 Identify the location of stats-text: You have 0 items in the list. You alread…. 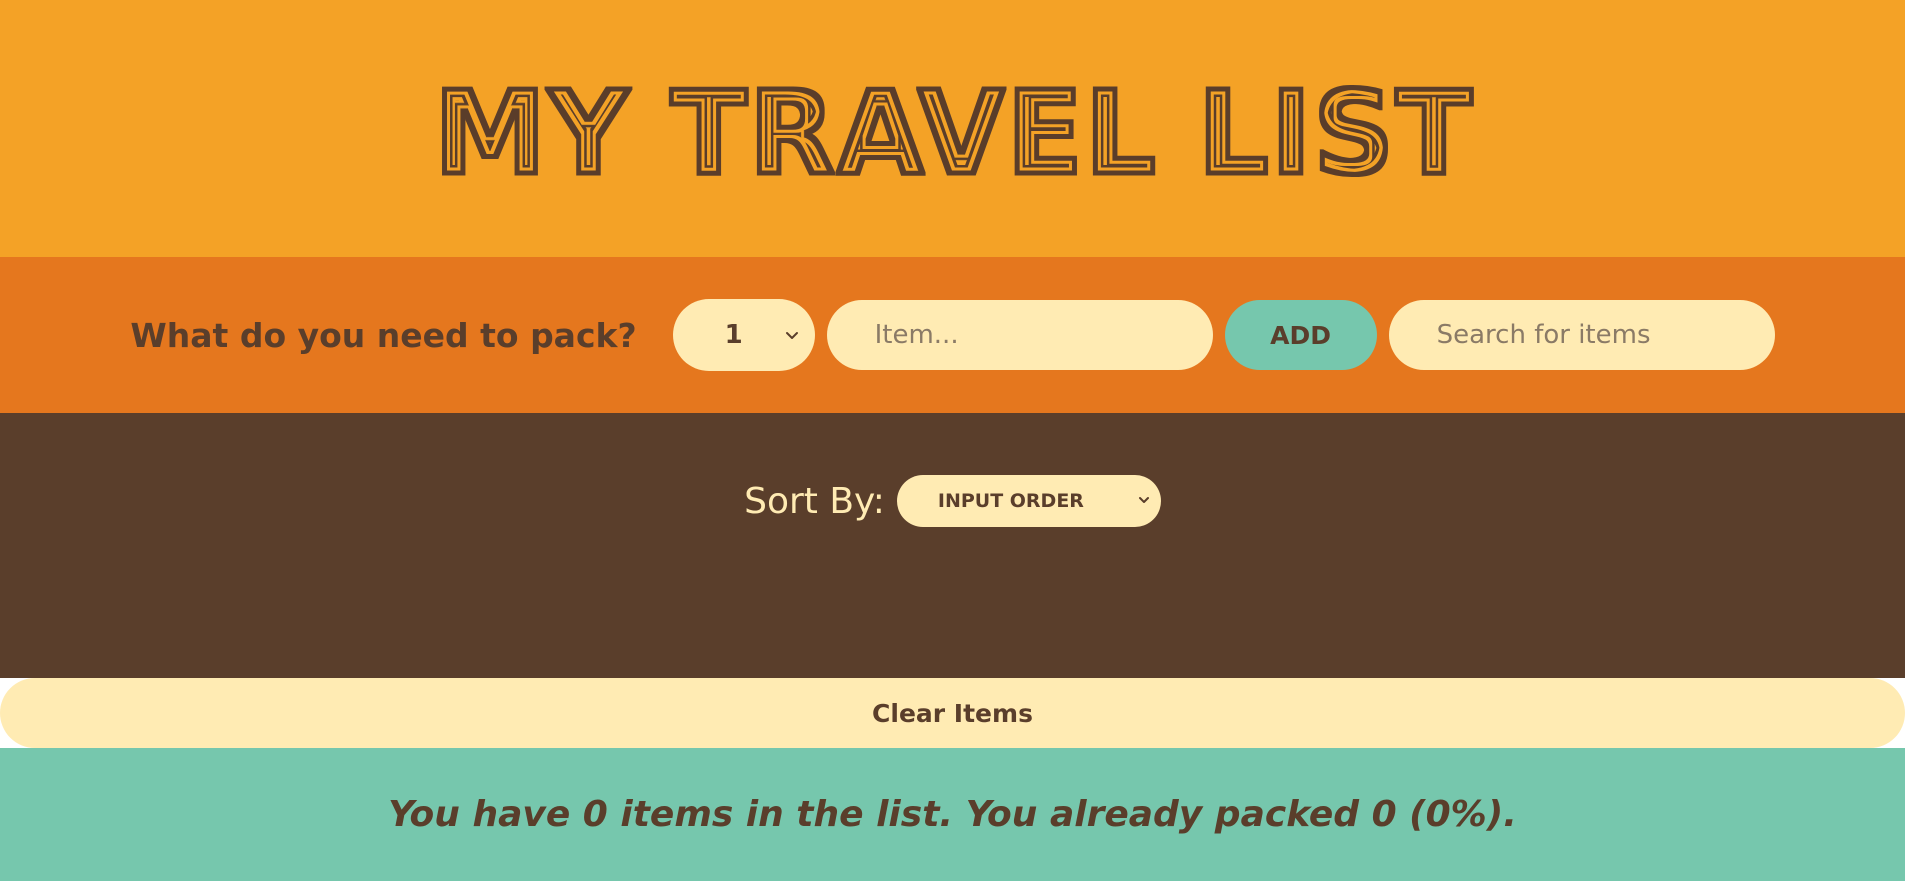
(952, 814).